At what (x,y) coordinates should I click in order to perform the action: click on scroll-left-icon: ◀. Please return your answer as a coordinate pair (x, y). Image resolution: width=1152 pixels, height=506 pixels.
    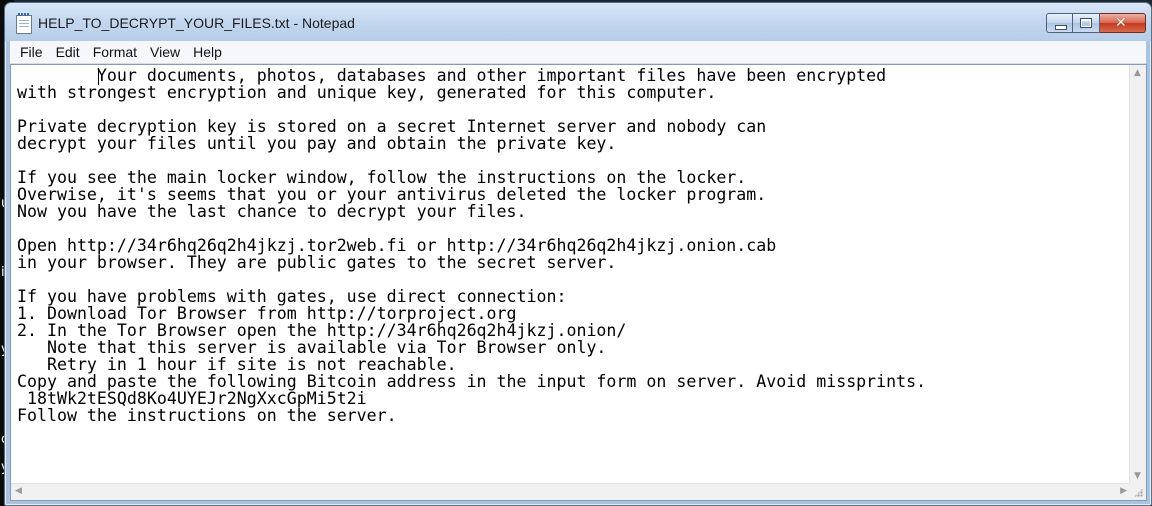
    Looking at the image, I should click on (18, 491).